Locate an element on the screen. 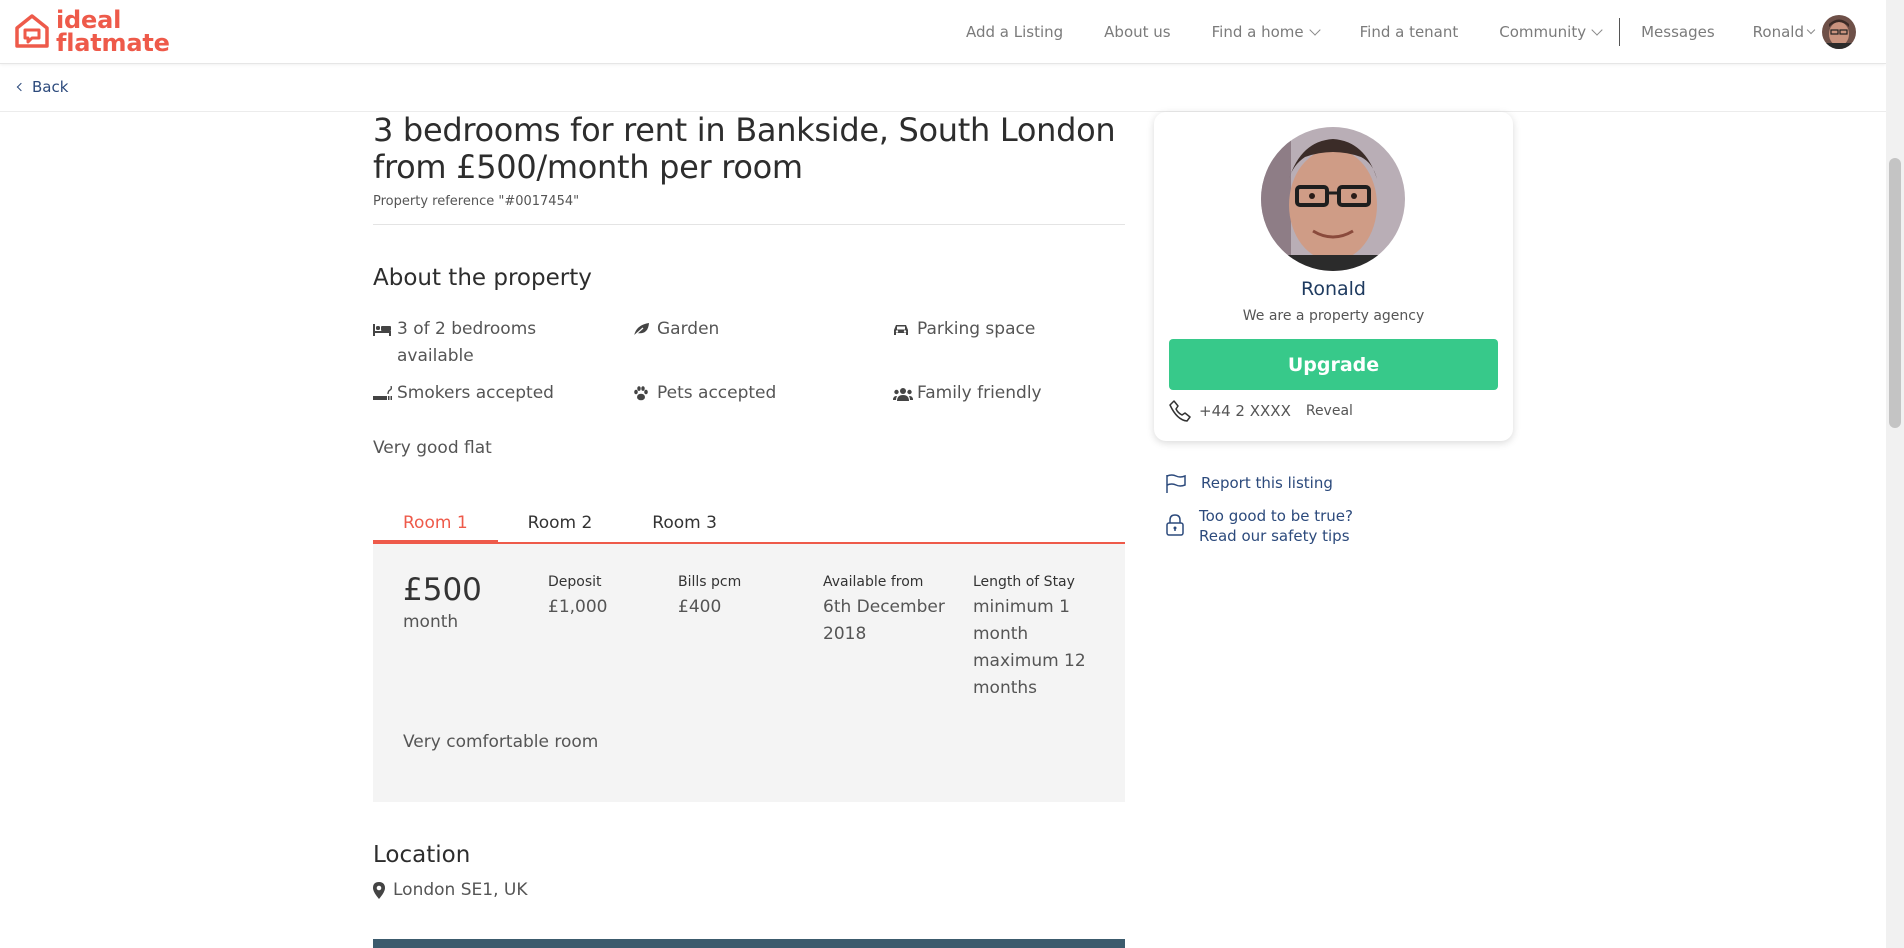 Image resolution: width=1904 pixels, height=948 pixels. room-stay-value: minimum 1 month maximum 12 months is located at coordinates (1029, 647).